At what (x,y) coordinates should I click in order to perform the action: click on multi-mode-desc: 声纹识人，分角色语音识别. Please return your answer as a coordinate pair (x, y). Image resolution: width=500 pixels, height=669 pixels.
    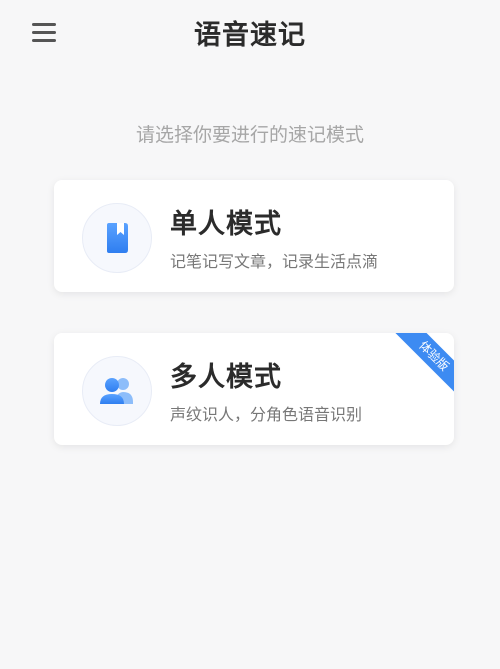
    Looking at the image, I should click on (266, 414).